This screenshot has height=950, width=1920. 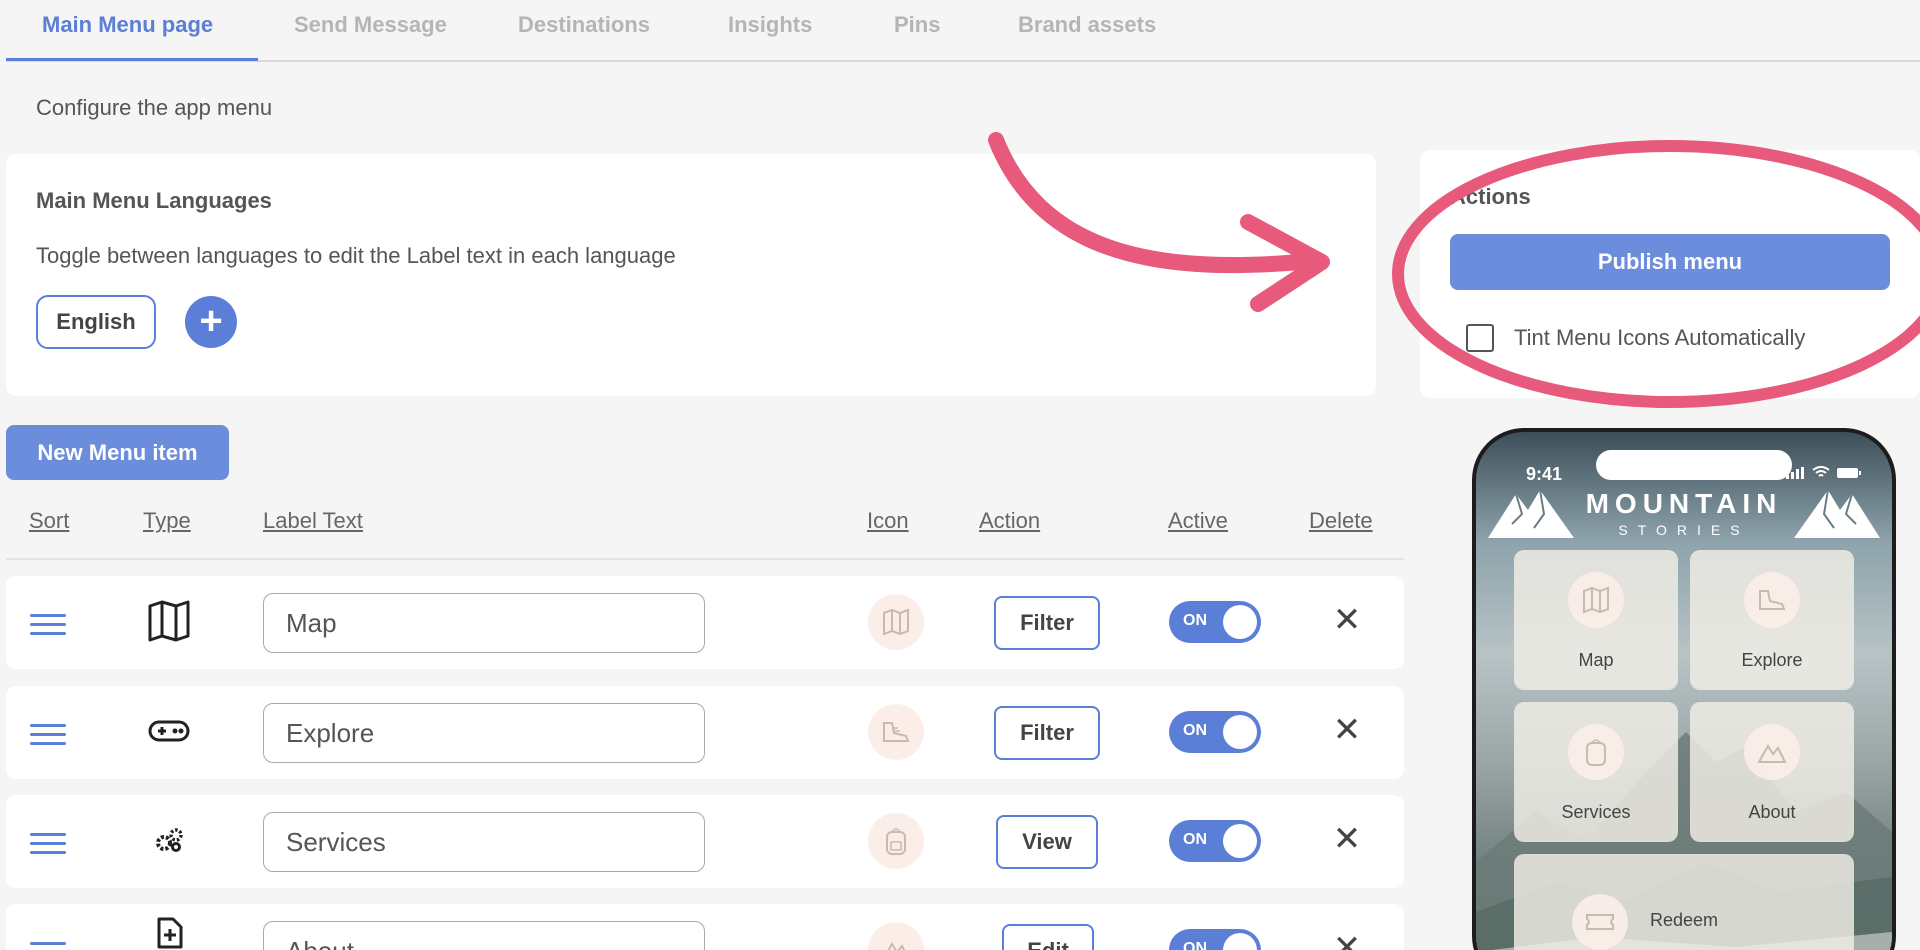 I want to click on preview-tile-about: About, so click(x=1772, y=772).